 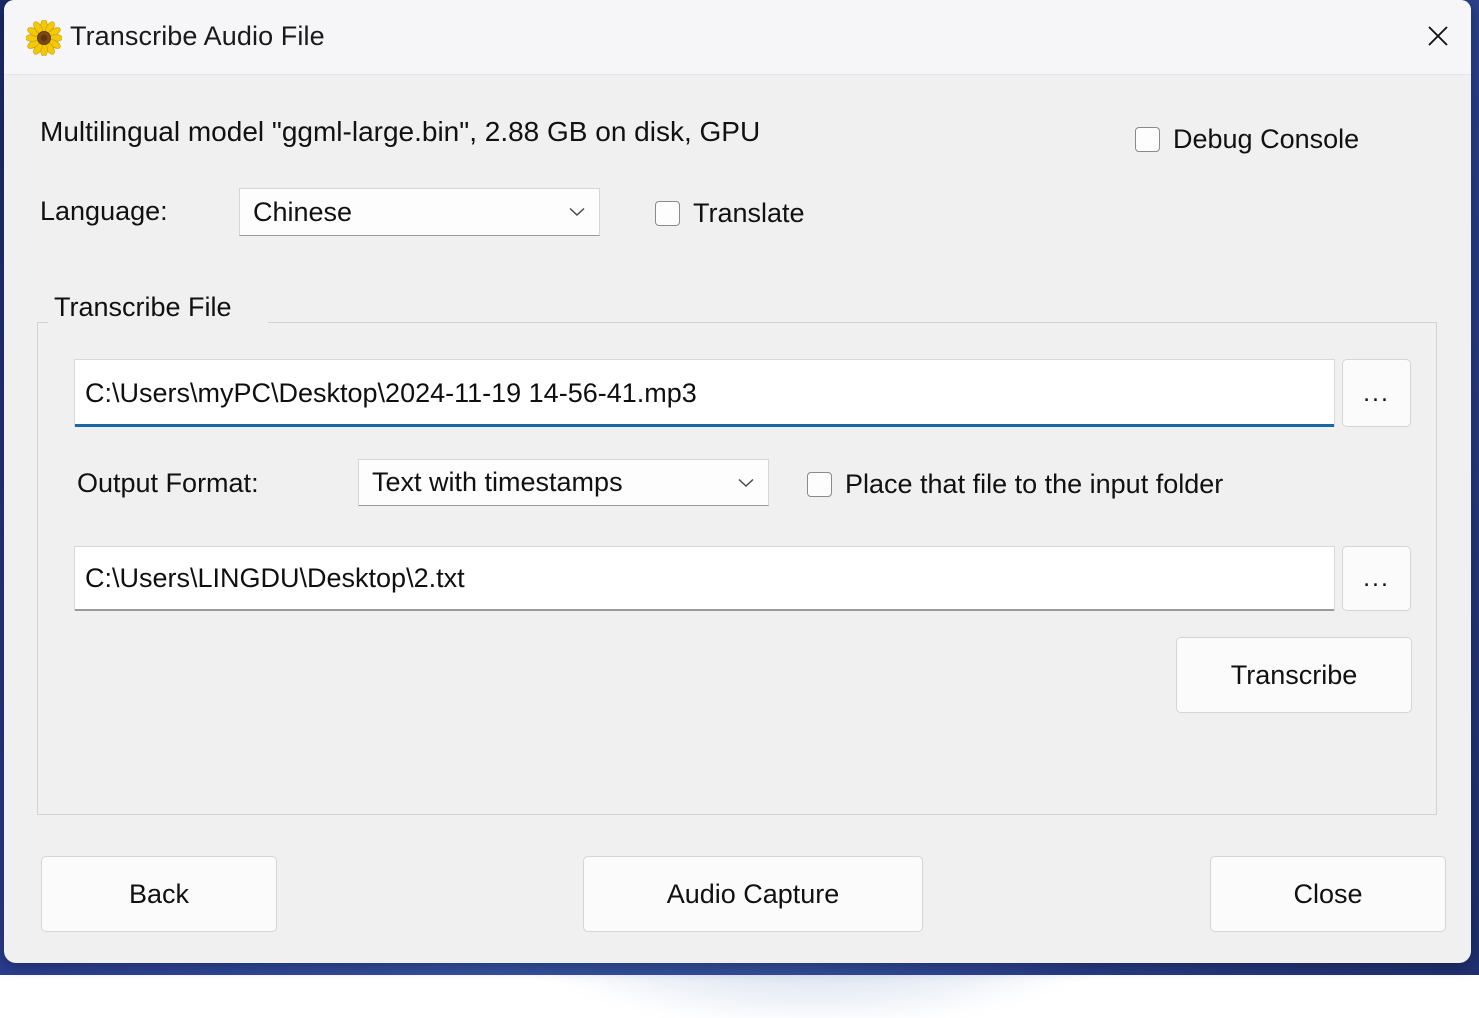 I want to click on debug-console-checkbox: Debug Console, so click(x=1247, y=139).